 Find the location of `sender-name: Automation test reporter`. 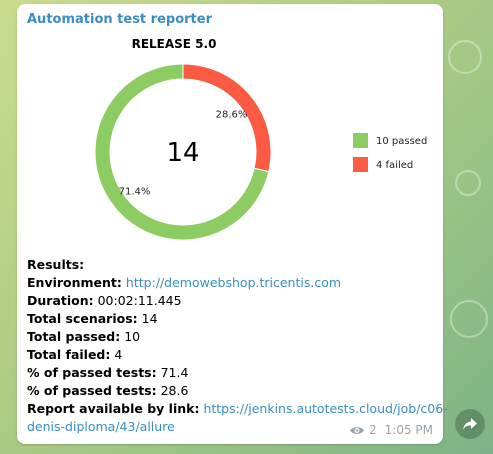

sender-name: Automation test reporter is located at coordinates (119, 19).